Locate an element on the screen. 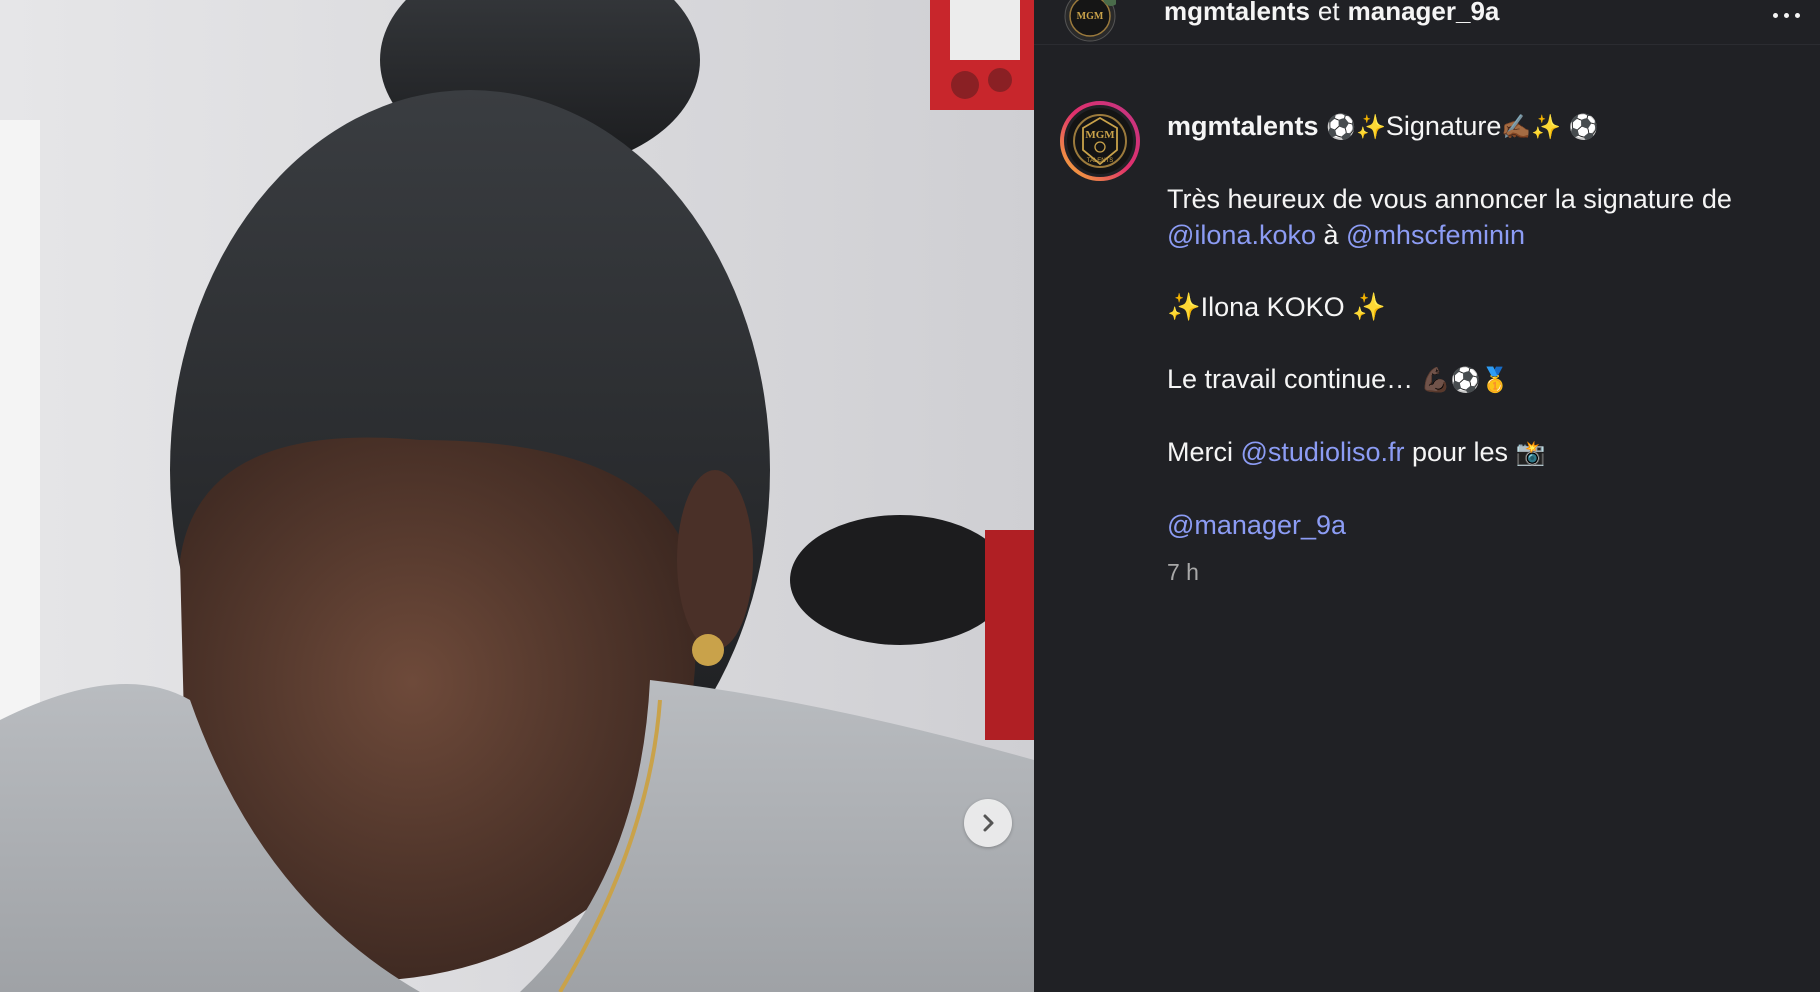  caption-work-line: Le travail continue… 💪🏿⚽🥇 is located at coordinates (1487, 379).